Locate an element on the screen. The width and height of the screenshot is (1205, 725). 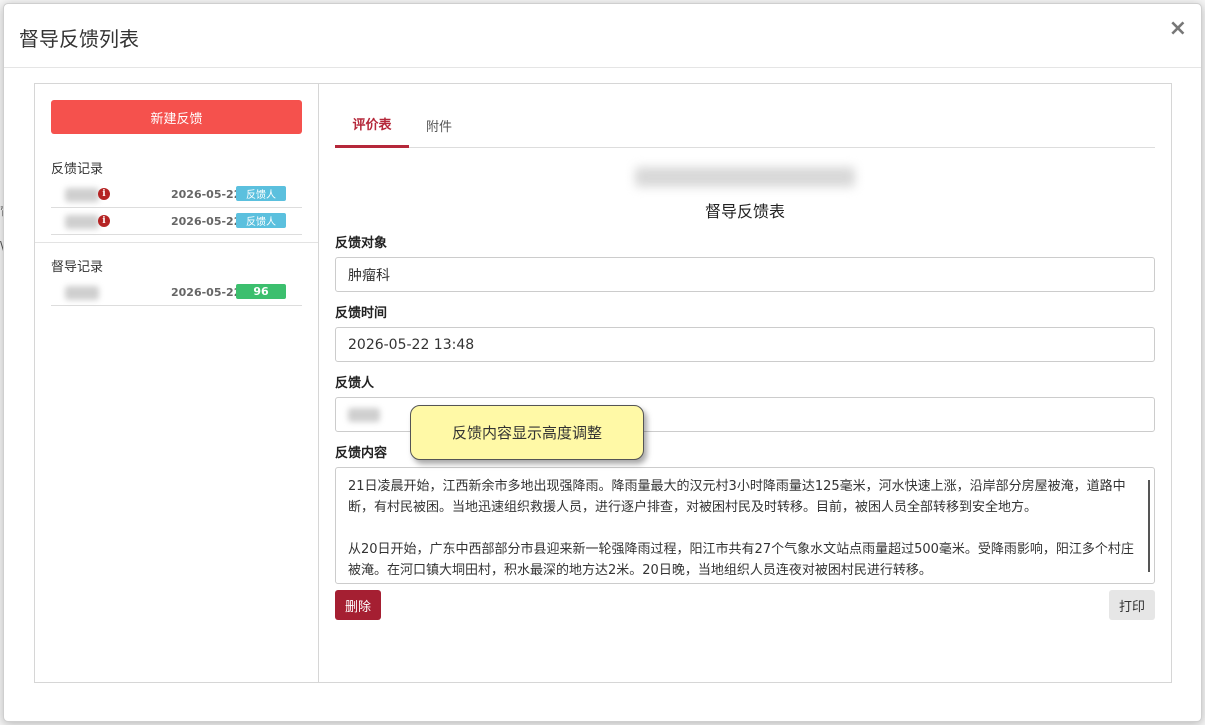
target-value: 肿瘤科 is located at coordinates (369, 275).